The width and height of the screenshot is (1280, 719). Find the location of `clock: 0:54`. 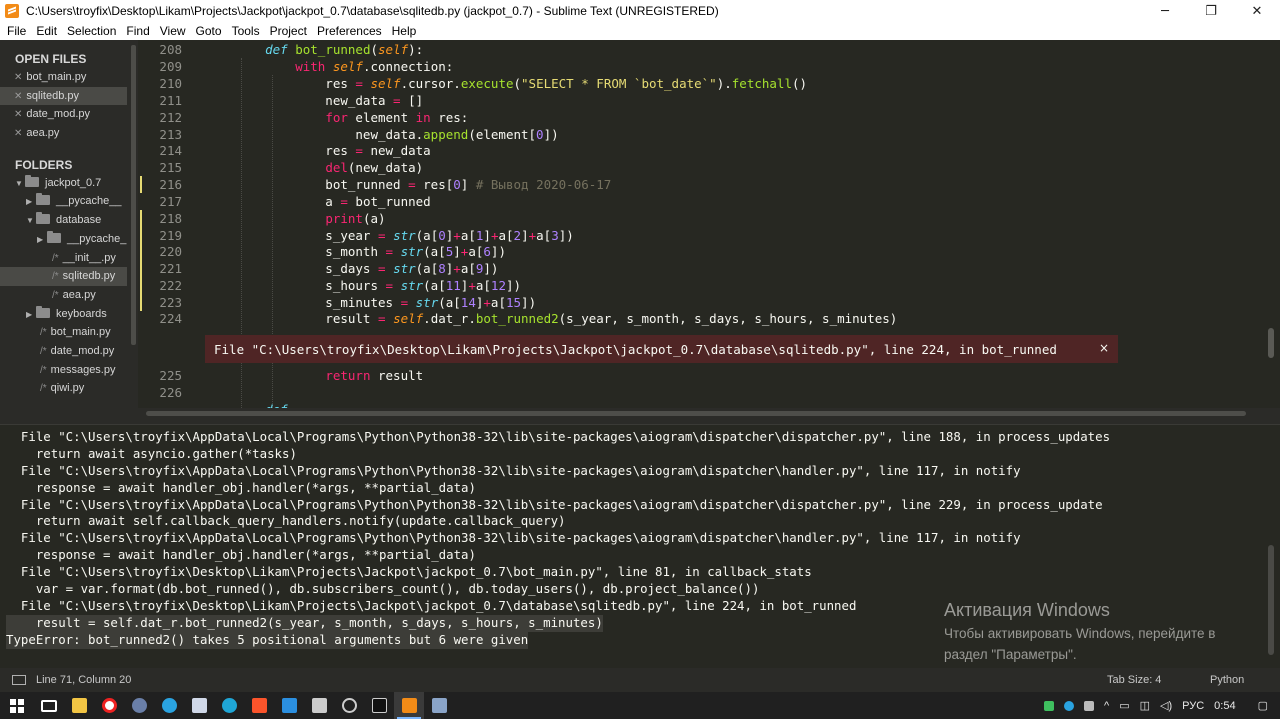

clock: 0:54 is located at coordinates (1224, 706).